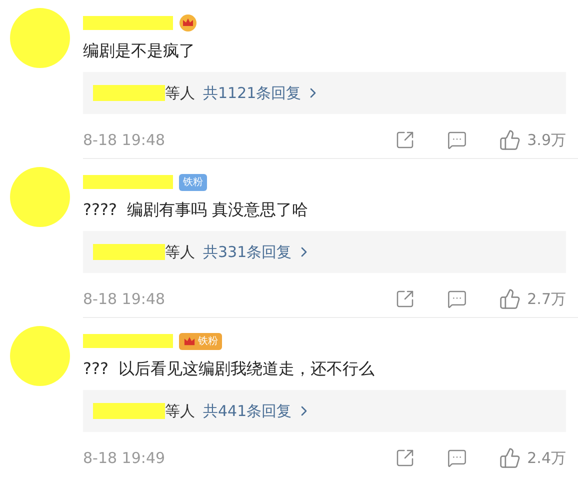  I want to click on replies-link: 共441条回复, so click(257, 411).